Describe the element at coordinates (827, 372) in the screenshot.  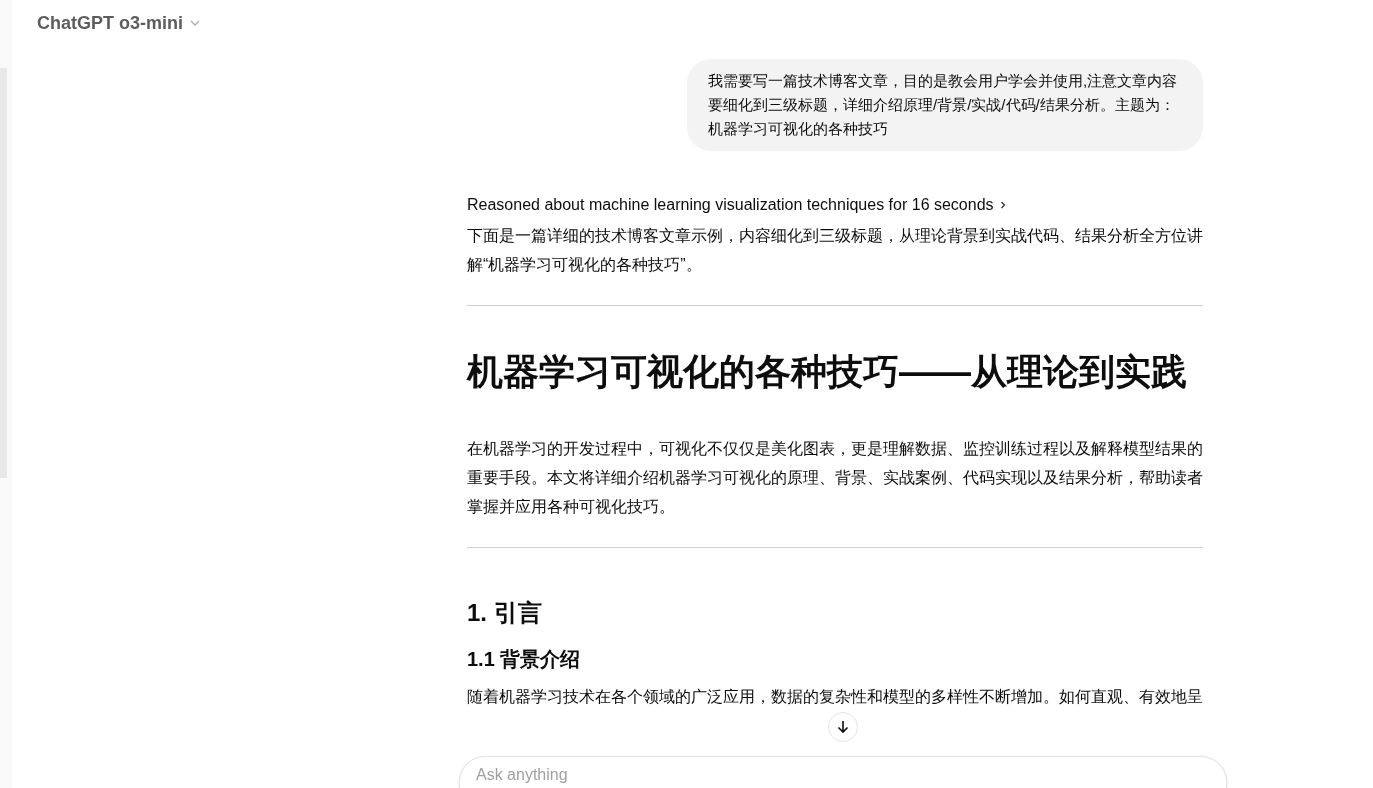
I see `article-title: 机器学习可视化的各种技巧——从理论到实践` at that location.